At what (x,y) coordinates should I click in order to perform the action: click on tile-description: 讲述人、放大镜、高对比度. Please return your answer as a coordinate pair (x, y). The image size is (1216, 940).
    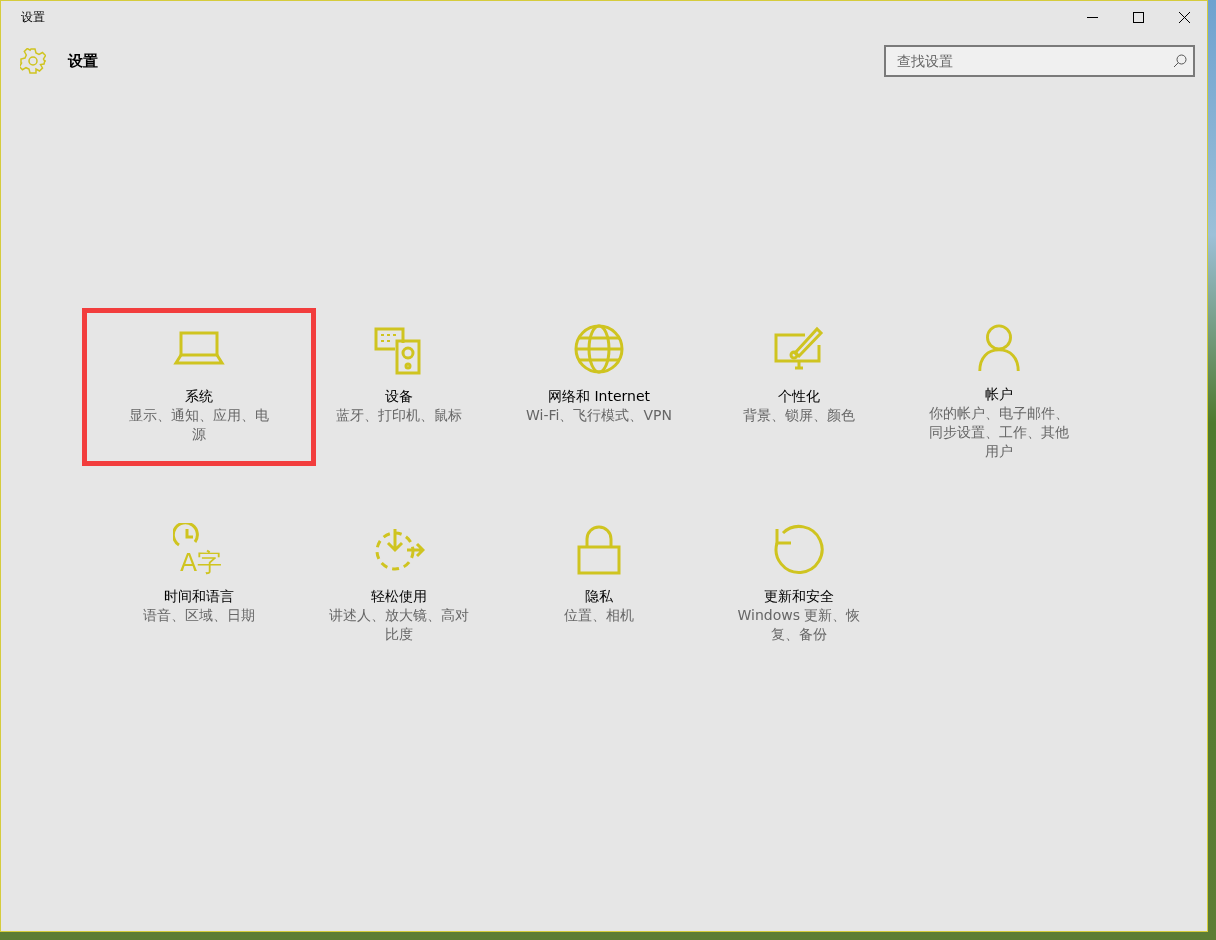
    Looking at the image, I should click on (399, 625).